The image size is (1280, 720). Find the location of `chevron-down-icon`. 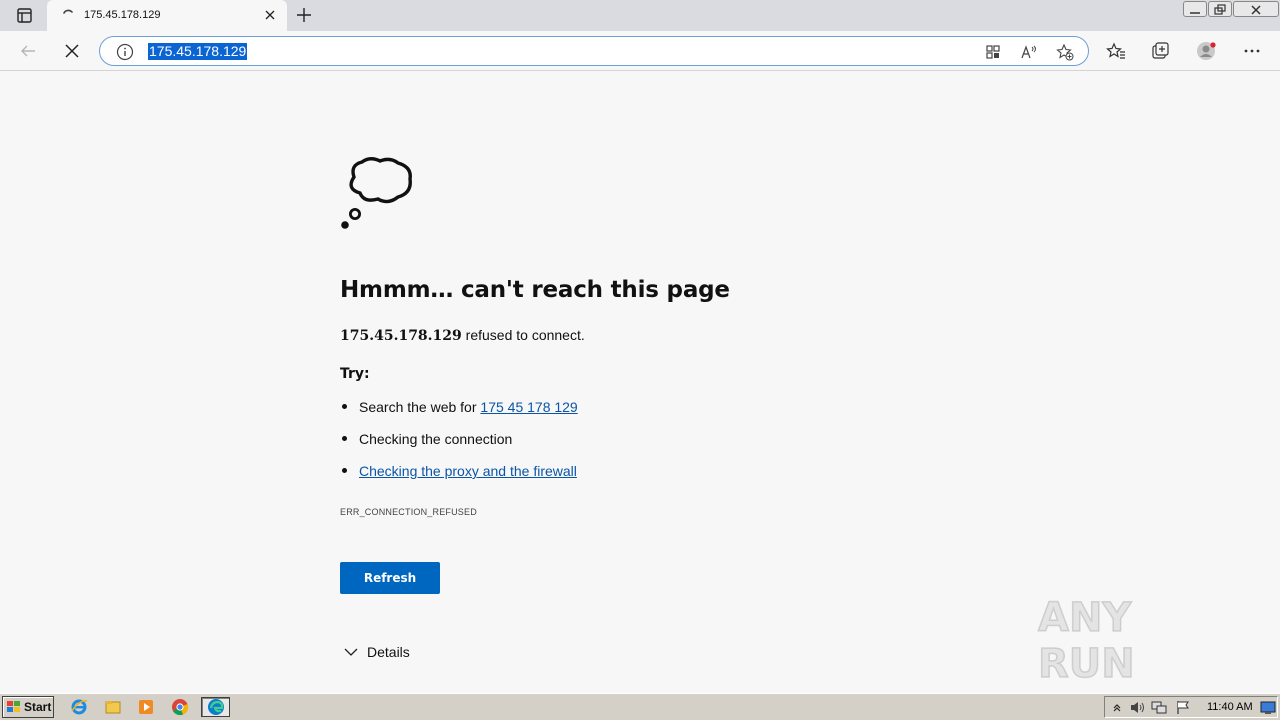

chevron-down-icon is located at coordinates (351, 652).